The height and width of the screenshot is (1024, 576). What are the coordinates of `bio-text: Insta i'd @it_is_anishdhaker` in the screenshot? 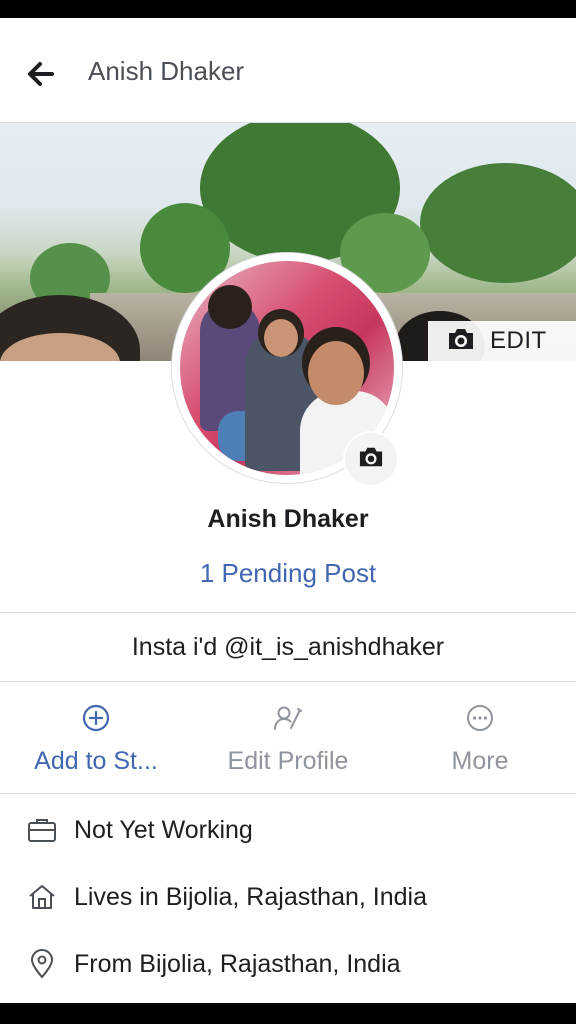 It's located at (288, 647).